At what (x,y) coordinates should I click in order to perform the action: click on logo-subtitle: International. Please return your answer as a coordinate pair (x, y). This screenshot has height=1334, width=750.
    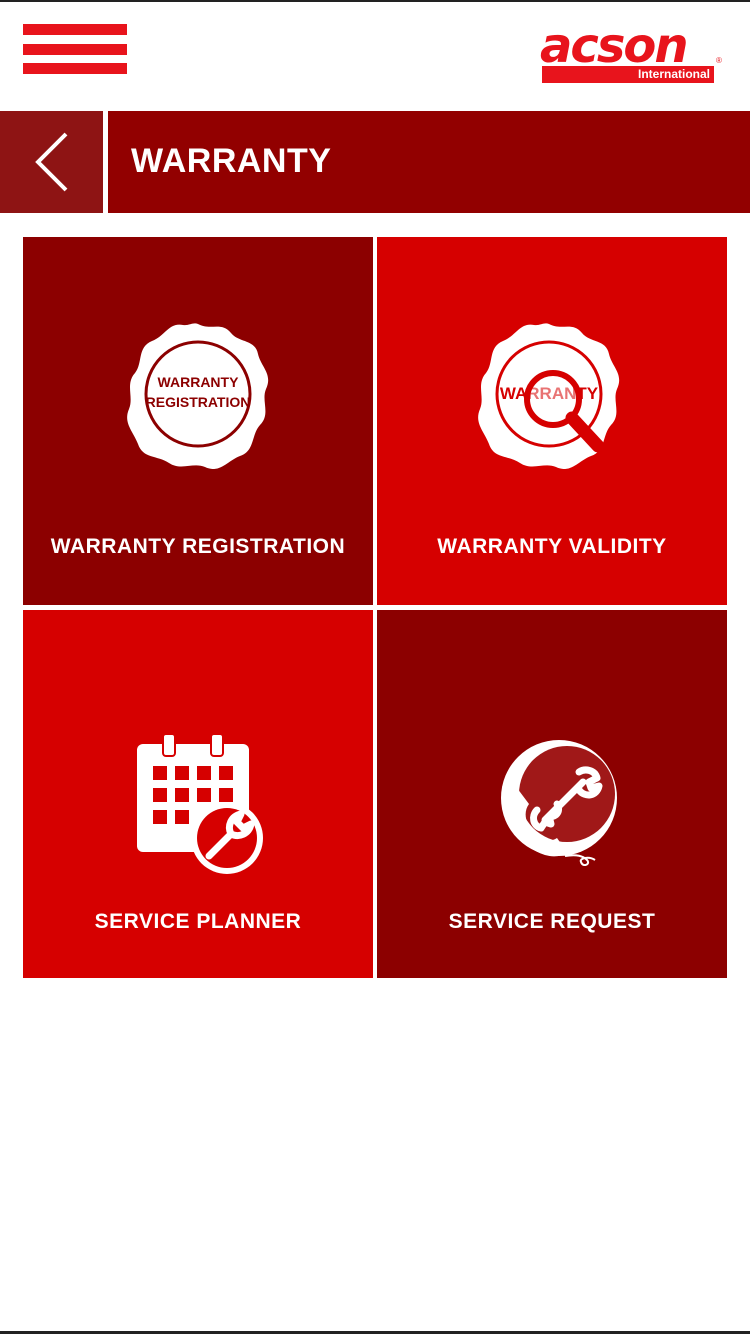
    Looking at the image, I should click on (628, 74).